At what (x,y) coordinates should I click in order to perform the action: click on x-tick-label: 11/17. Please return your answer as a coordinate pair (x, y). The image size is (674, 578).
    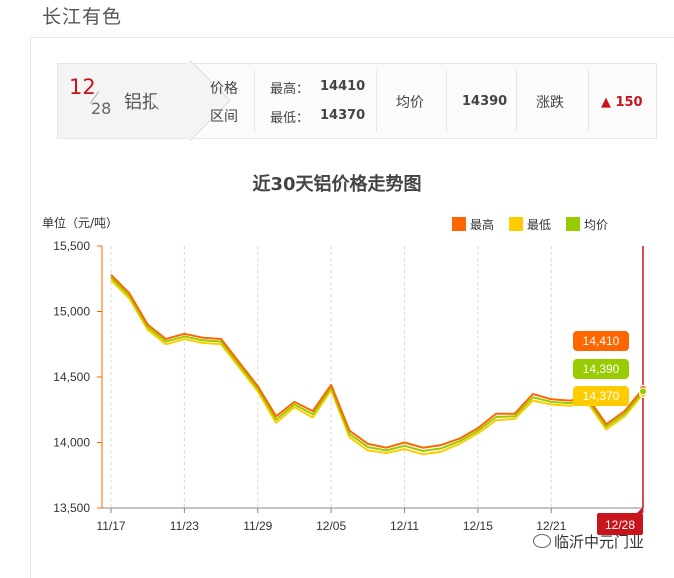
    Looking at the image, I should click on (110, 526).